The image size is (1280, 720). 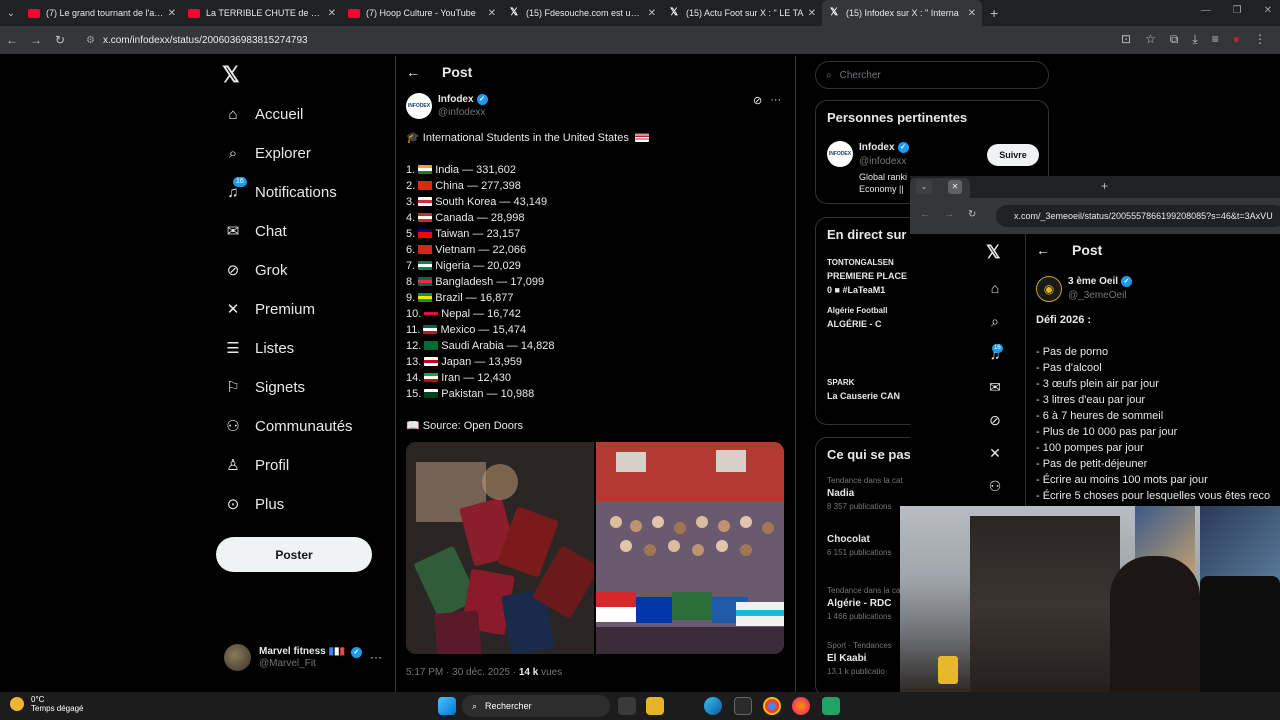 I want to click on sidebar-item-grok: ⊘ Grok, so click(x=256, y=270).